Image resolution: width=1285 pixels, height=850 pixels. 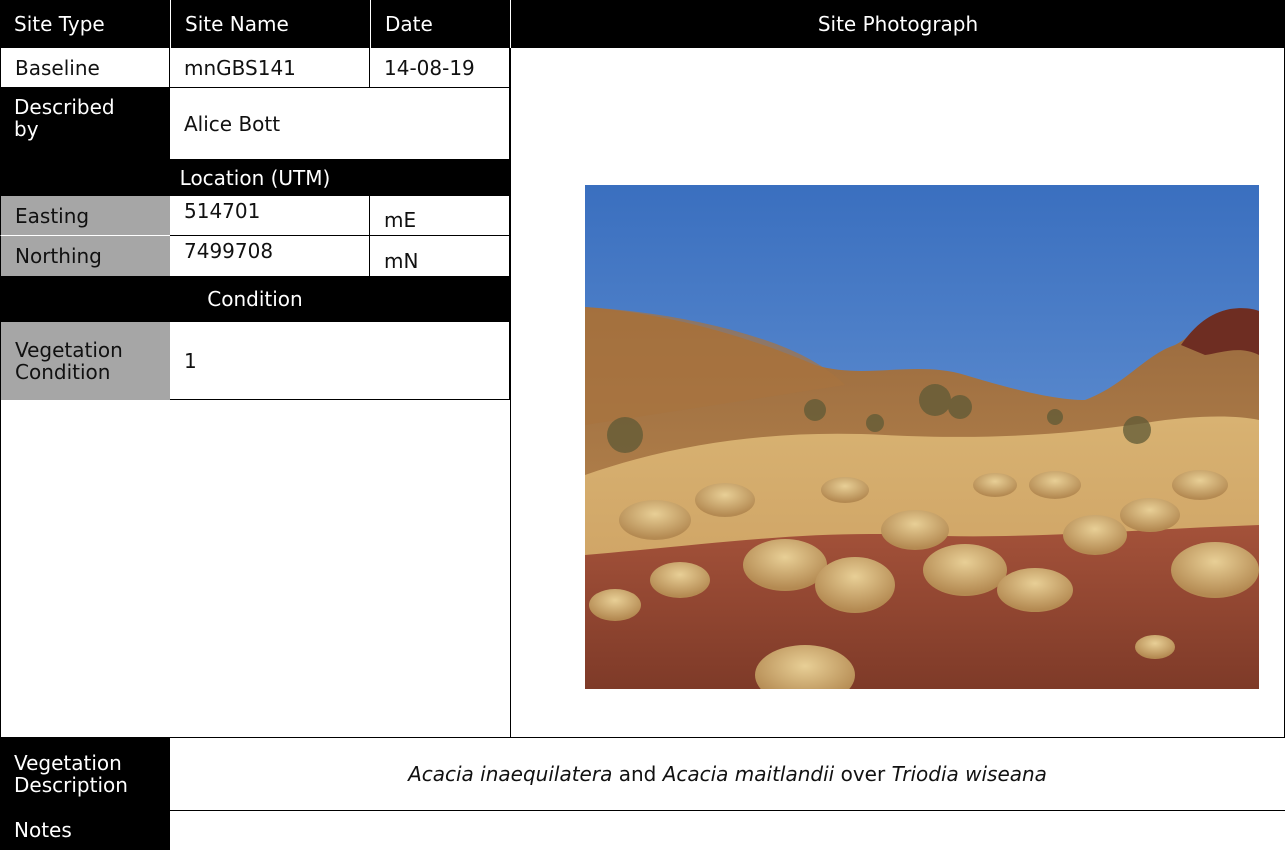 What do you see at coordinates (340, 124) in the screenshot?
I see `described-by-value: Alice Bott` at bounding box center [340, 124].